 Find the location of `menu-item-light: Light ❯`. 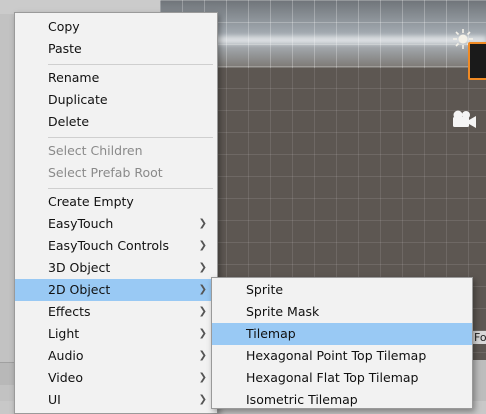

menu-item-light: Light ❯ is located at coordinates (116, 334).